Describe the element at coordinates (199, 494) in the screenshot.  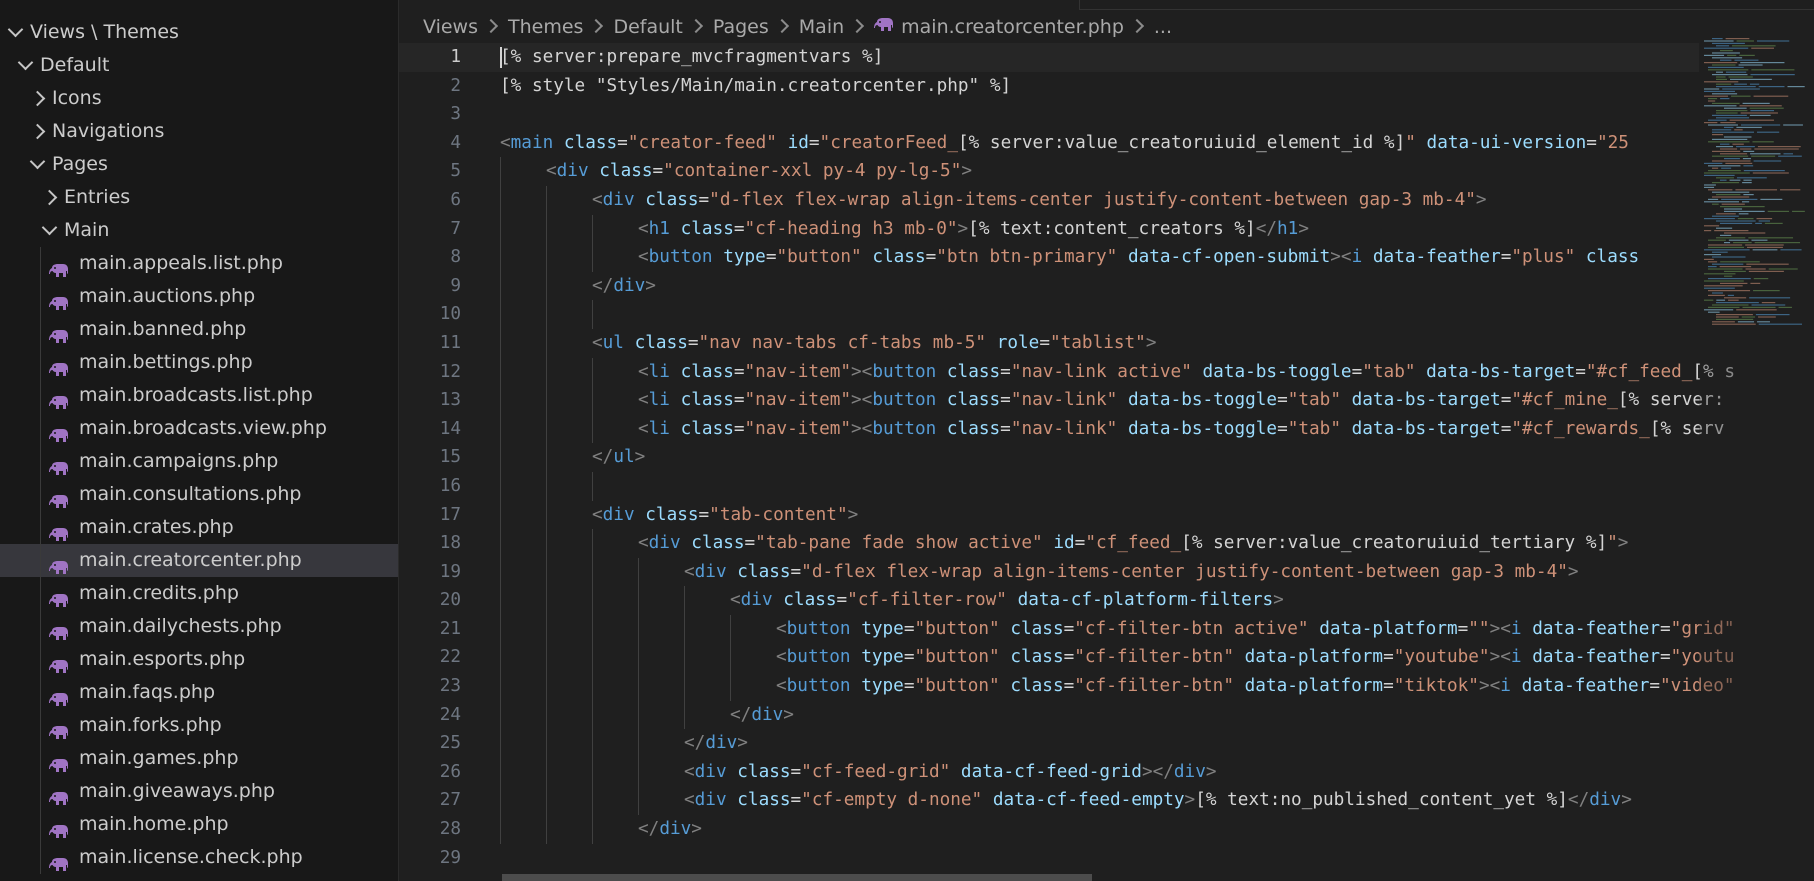
I see `tree-file: main.consultations.php` at that location.